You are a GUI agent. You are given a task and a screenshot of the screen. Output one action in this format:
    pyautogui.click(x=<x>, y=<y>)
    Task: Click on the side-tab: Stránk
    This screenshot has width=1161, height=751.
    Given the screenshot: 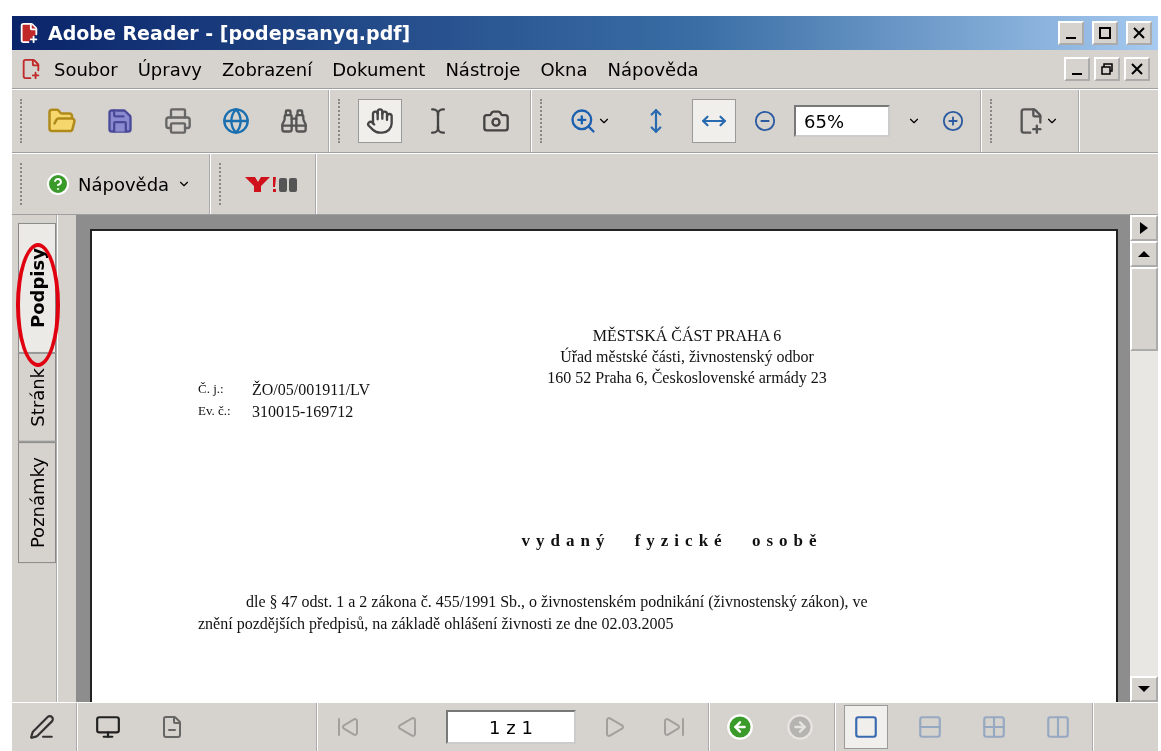 What is the action you would take?
    pyautogui.click(x=37, y=397)
    